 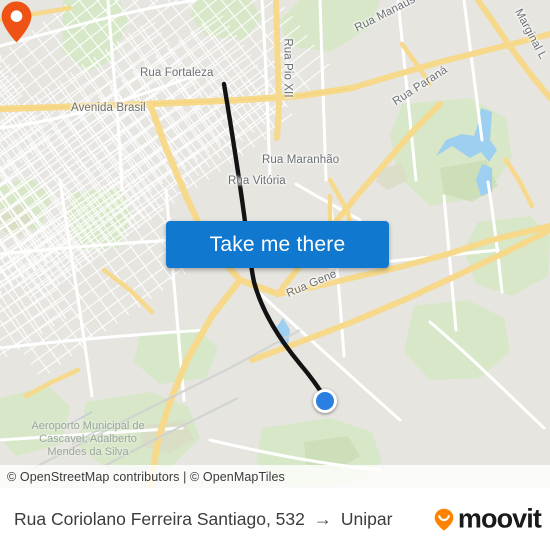 What do you see at coordinates (159, 518) in the screenshot?
I see `origin-address: Rua Coriolano Ferreira Santiago, 532` at bounding box center [159, 518].